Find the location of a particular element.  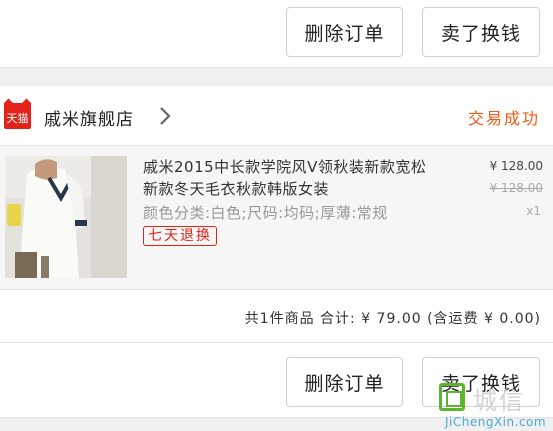

product-title: 戚米2015中长款学院风V领秋装新款宽松新款冬天毛衣秋款韩版女装 is located at coordinates (290, 178).